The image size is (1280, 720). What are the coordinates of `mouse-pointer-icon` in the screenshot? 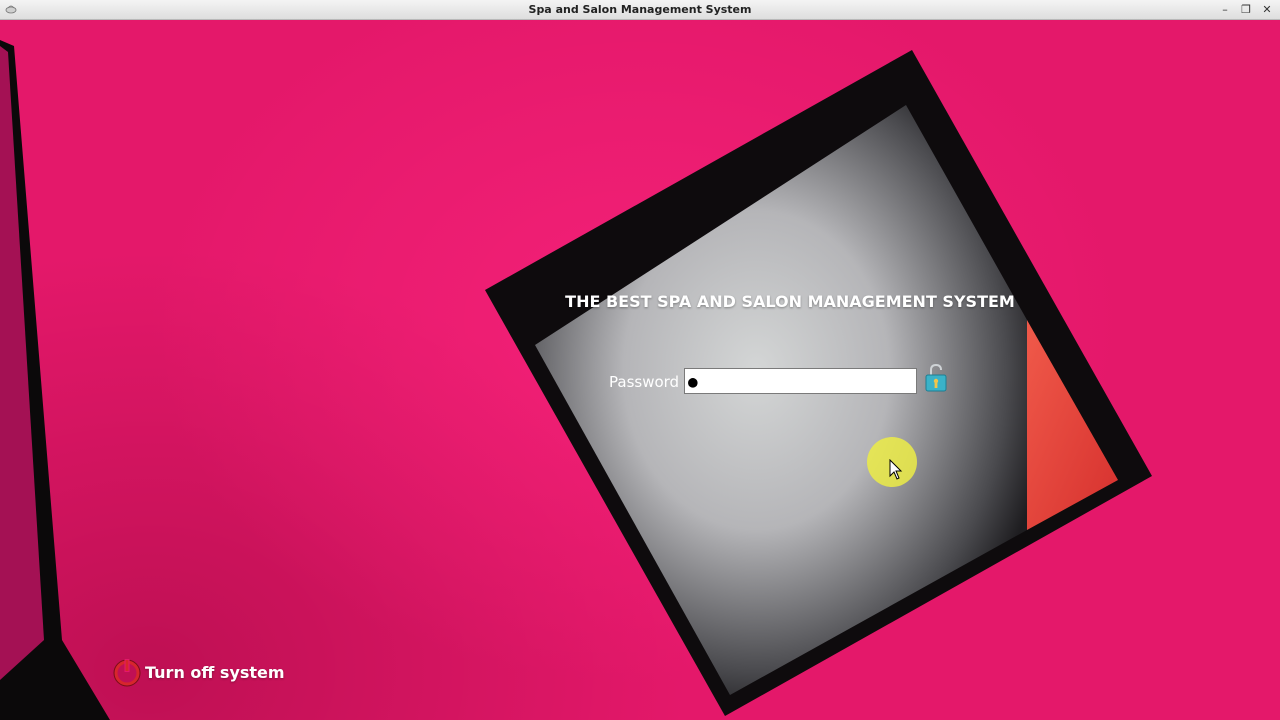 It's located at (896, 469).